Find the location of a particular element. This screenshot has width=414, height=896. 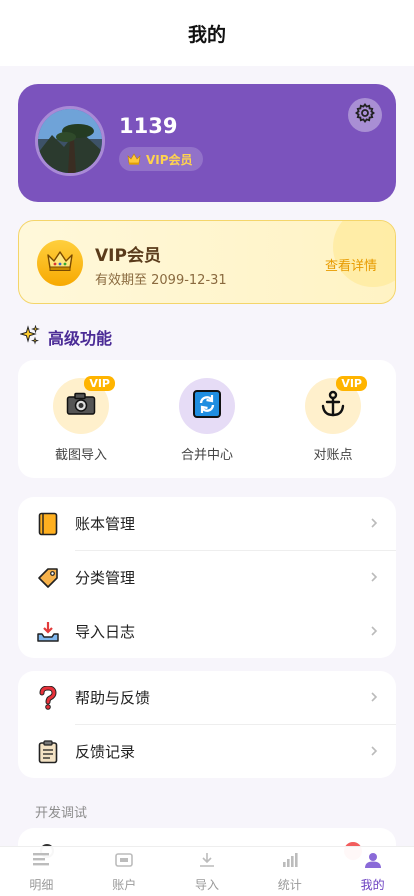

tab-statistics: 统计 is located at coordinates (289, 871).